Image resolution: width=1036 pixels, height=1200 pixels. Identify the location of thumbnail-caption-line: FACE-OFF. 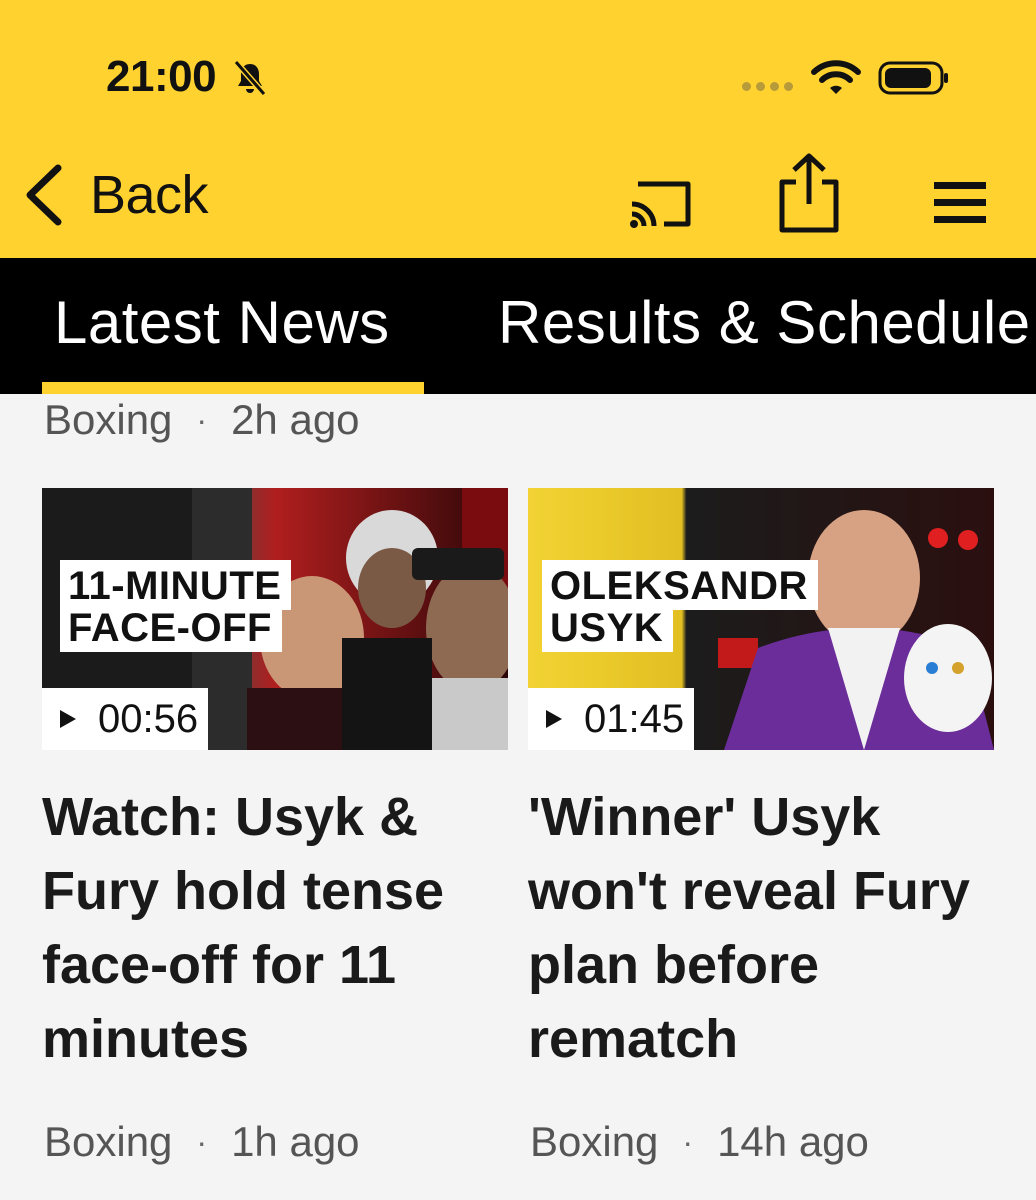
(171, 627).